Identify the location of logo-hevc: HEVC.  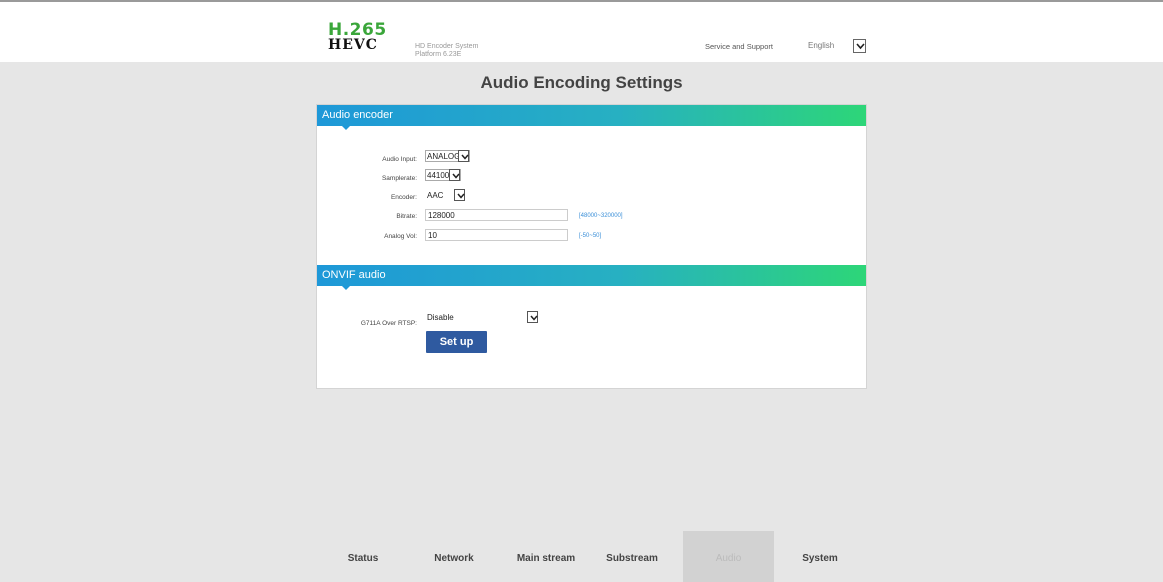
(353, 45).